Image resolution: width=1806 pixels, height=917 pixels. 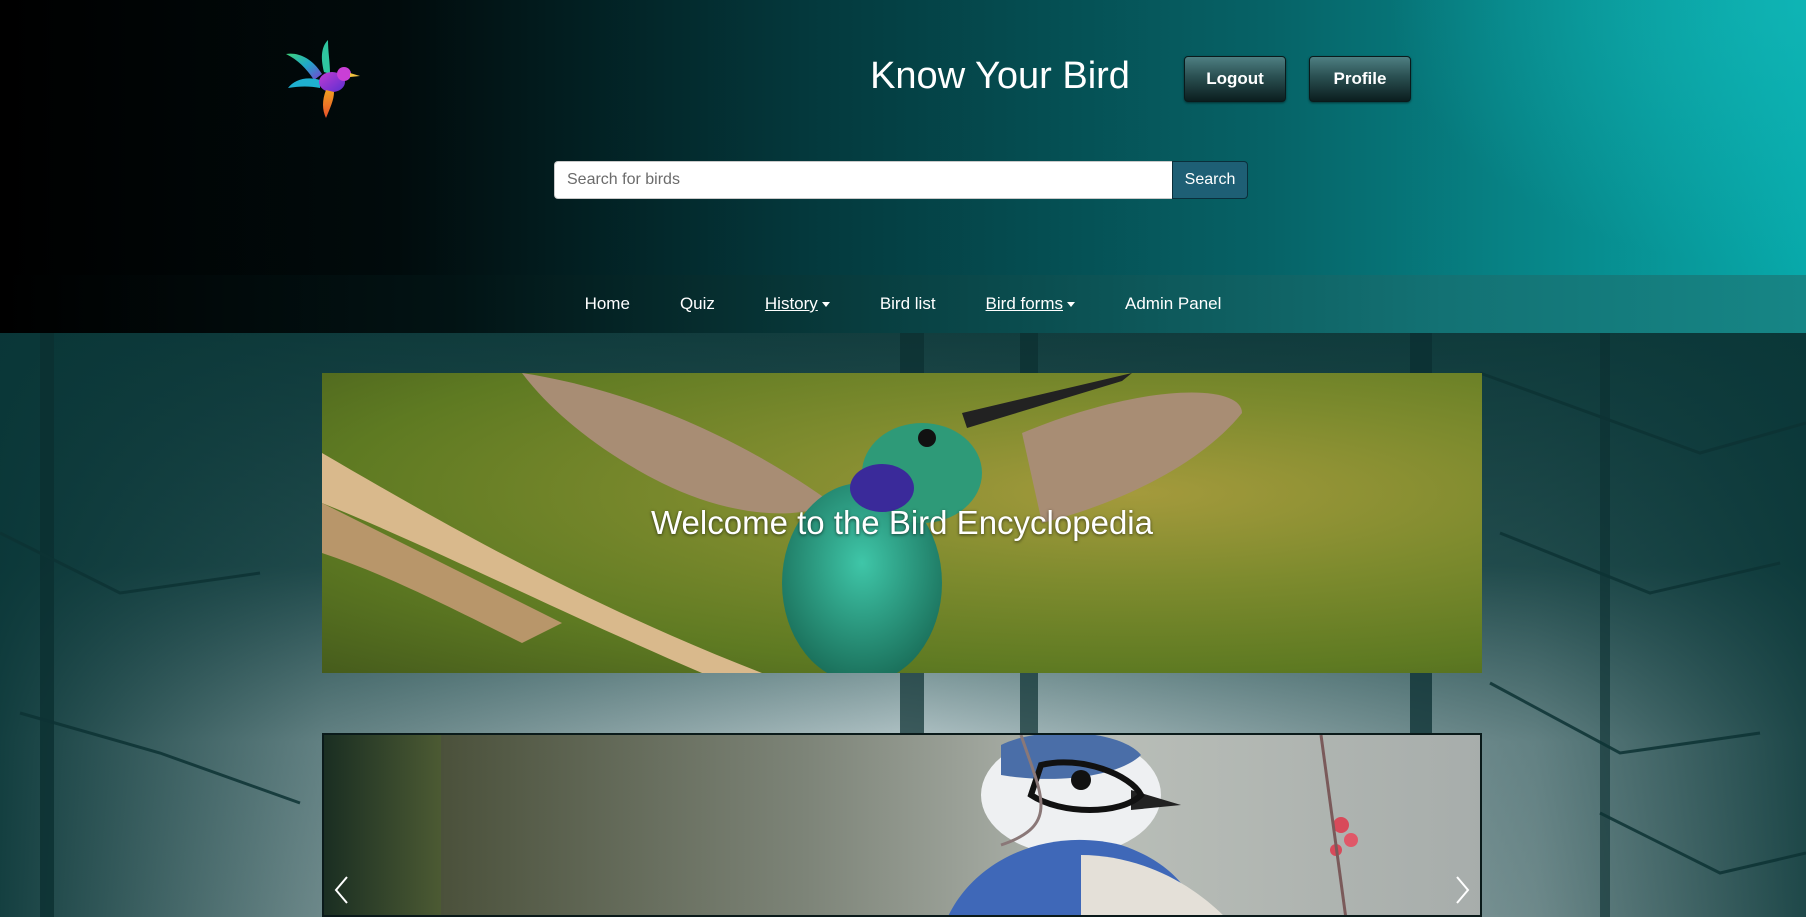 I want to click on blue-jay-image, so click(x=1153, y=825).